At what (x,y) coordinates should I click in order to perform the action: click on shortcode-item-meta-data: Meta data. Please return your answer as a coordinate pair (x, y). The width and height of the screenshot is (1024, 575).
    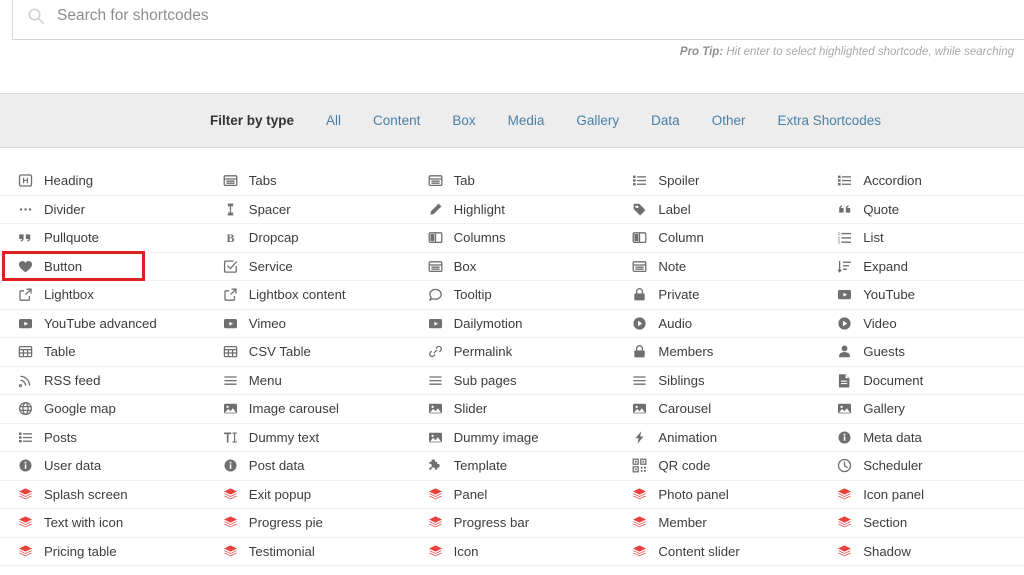
    Looking at the image, I should click on (921, 438).